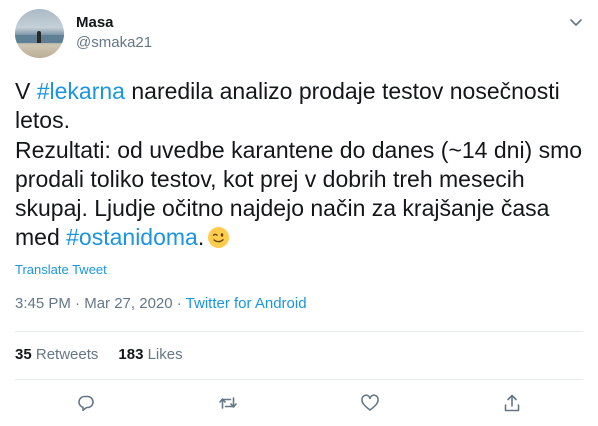  What do you see at coordinates (95, 22) in the screenshot?
I see `author-name: Masa` at bounding box center [95, 22].